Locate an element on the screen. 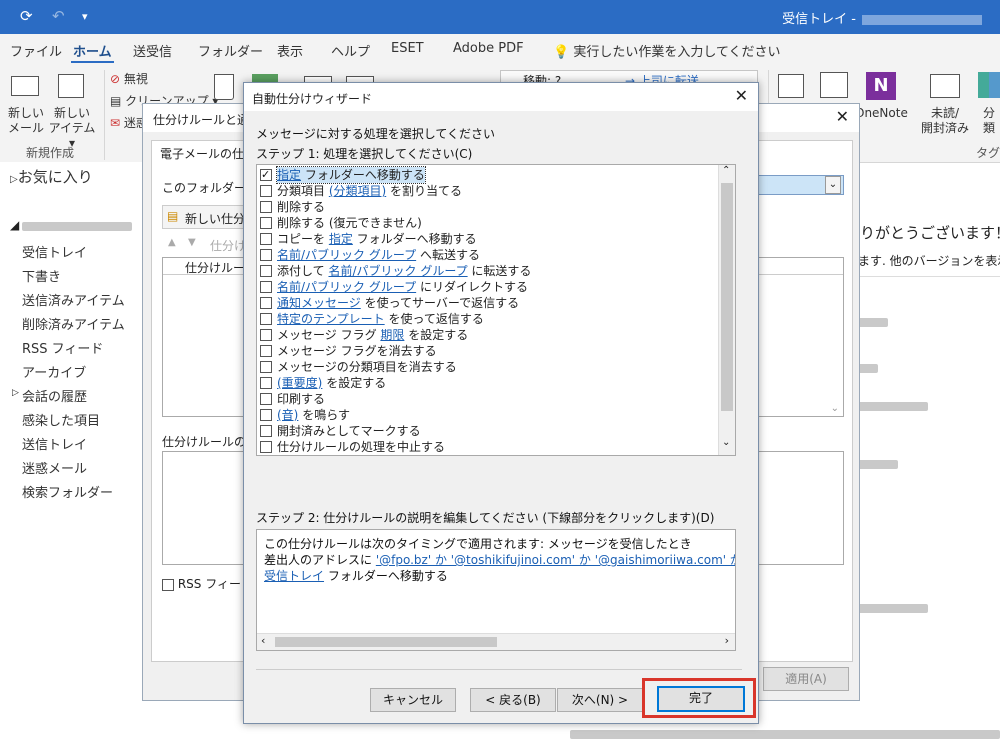 The image size is (1000, 746). tab-email-rules: 電子メールの仕分 is located at coordinates (208, 153).